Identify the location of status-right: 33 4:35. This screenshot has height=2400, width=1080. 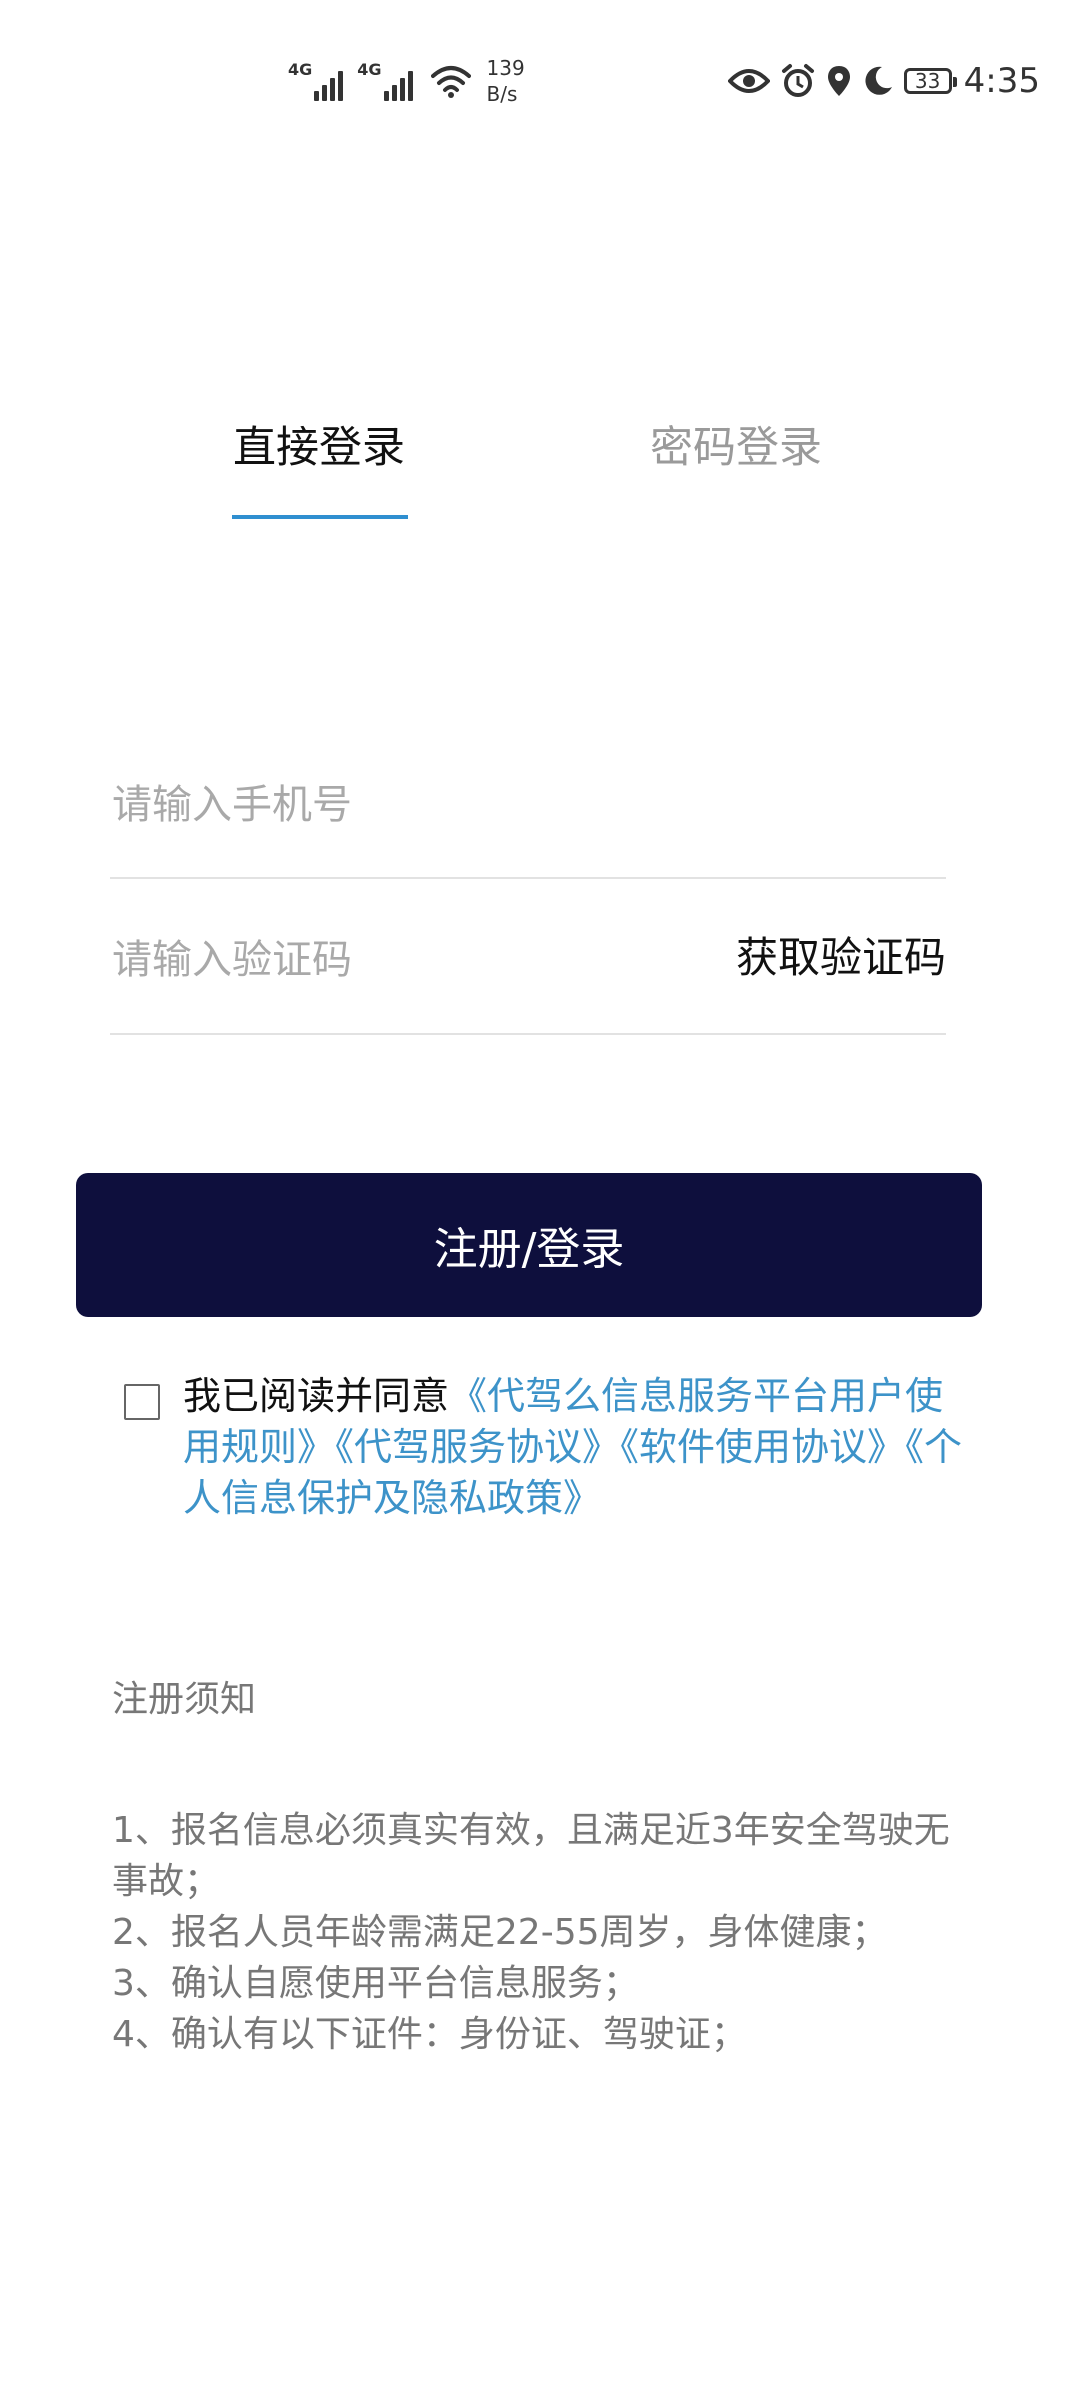
(883, 81).